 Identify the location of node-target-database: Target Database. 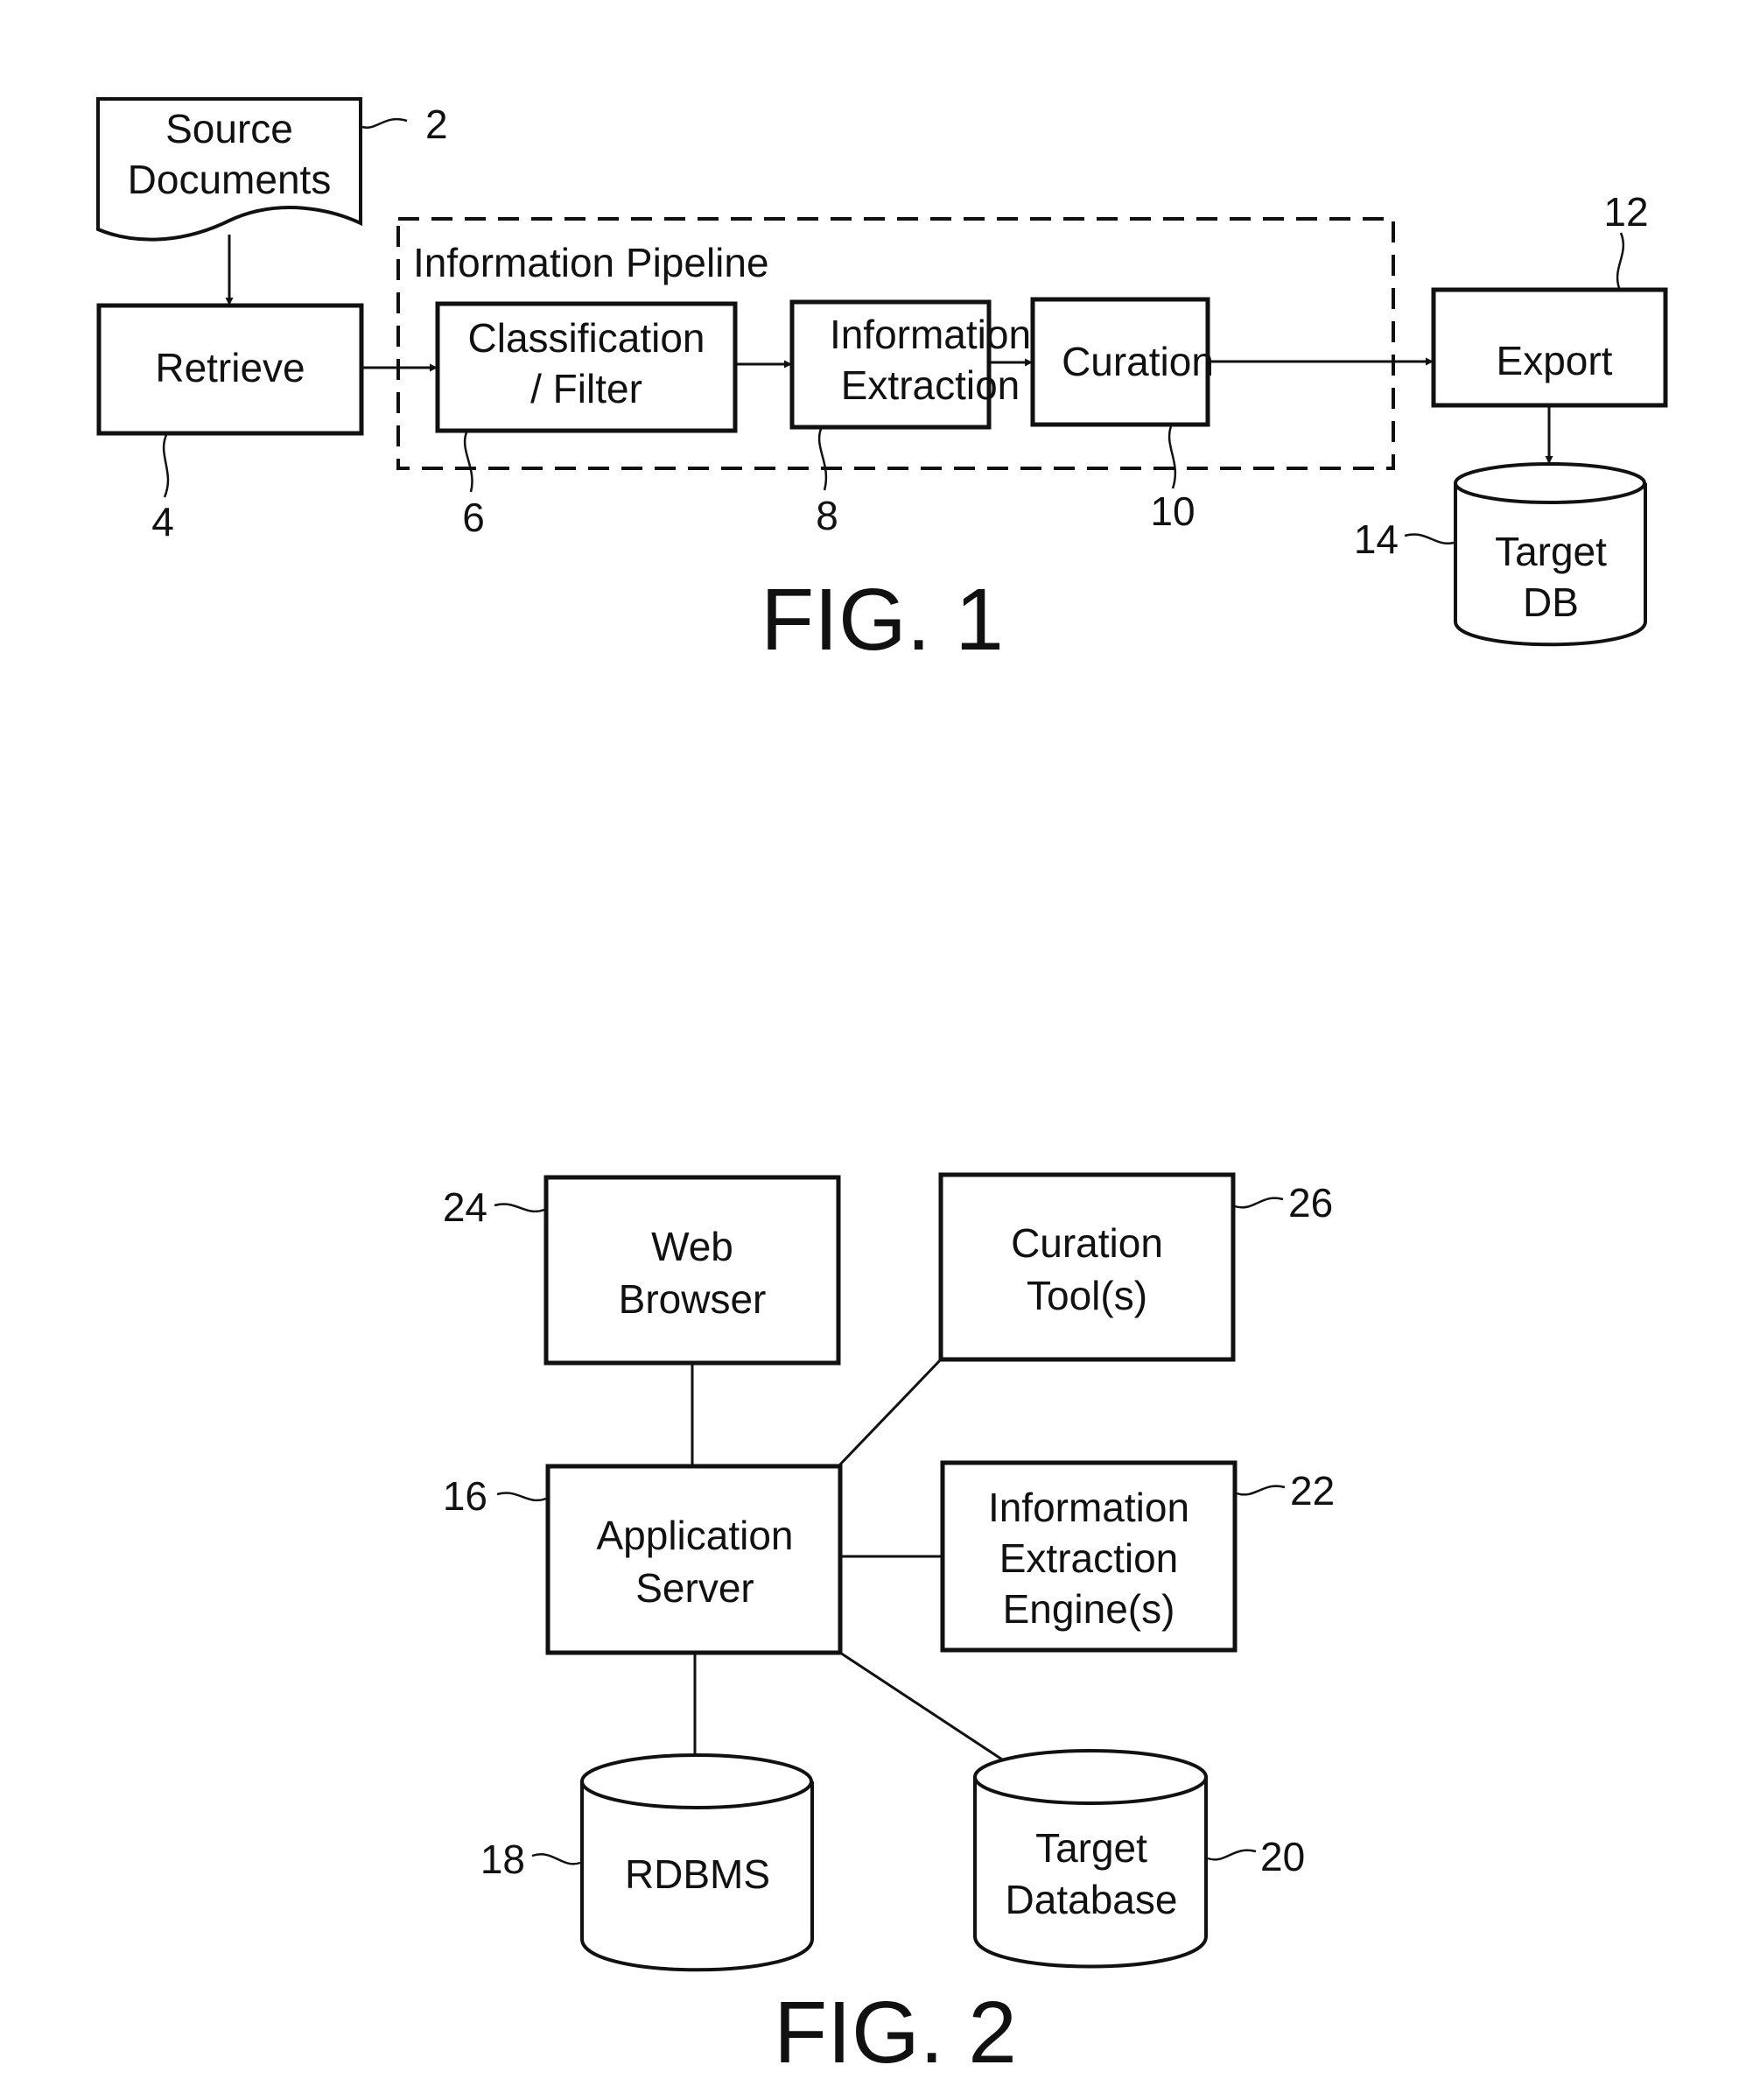
(1090, 1859).